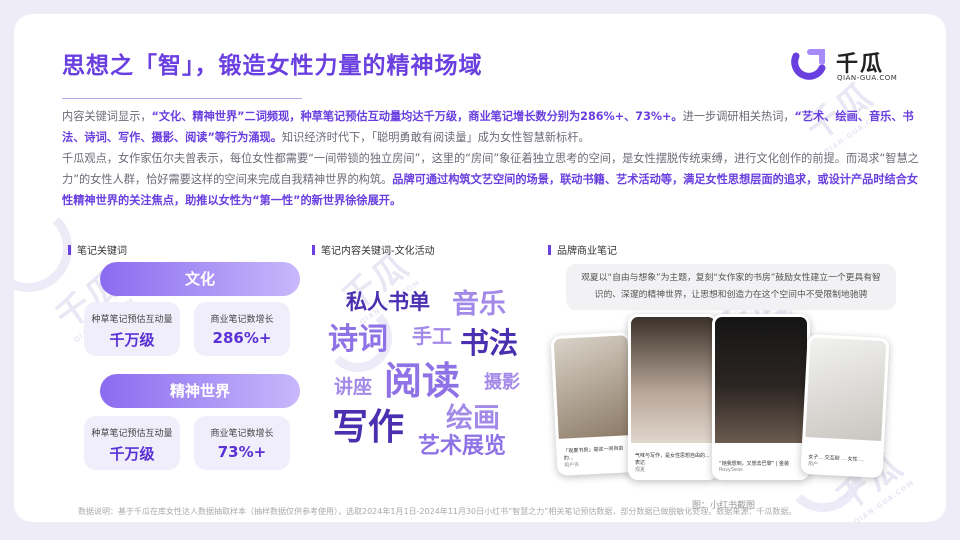  I want to click on stat-card: 商业笔记数增长 73%+, so click(242, 443).